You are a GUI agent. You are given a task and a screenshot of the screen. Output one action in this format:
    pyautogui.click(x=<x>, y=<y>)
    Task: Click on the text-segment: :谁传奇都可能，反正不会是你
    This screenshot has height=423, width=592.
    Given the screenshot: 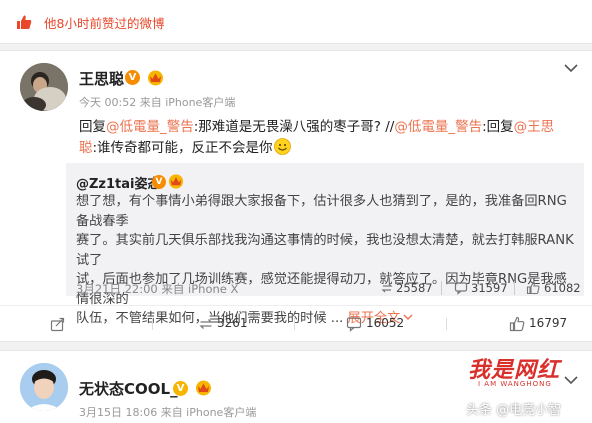 What is the action you would take?
    pyautogui.click(x=182, y=148)
    